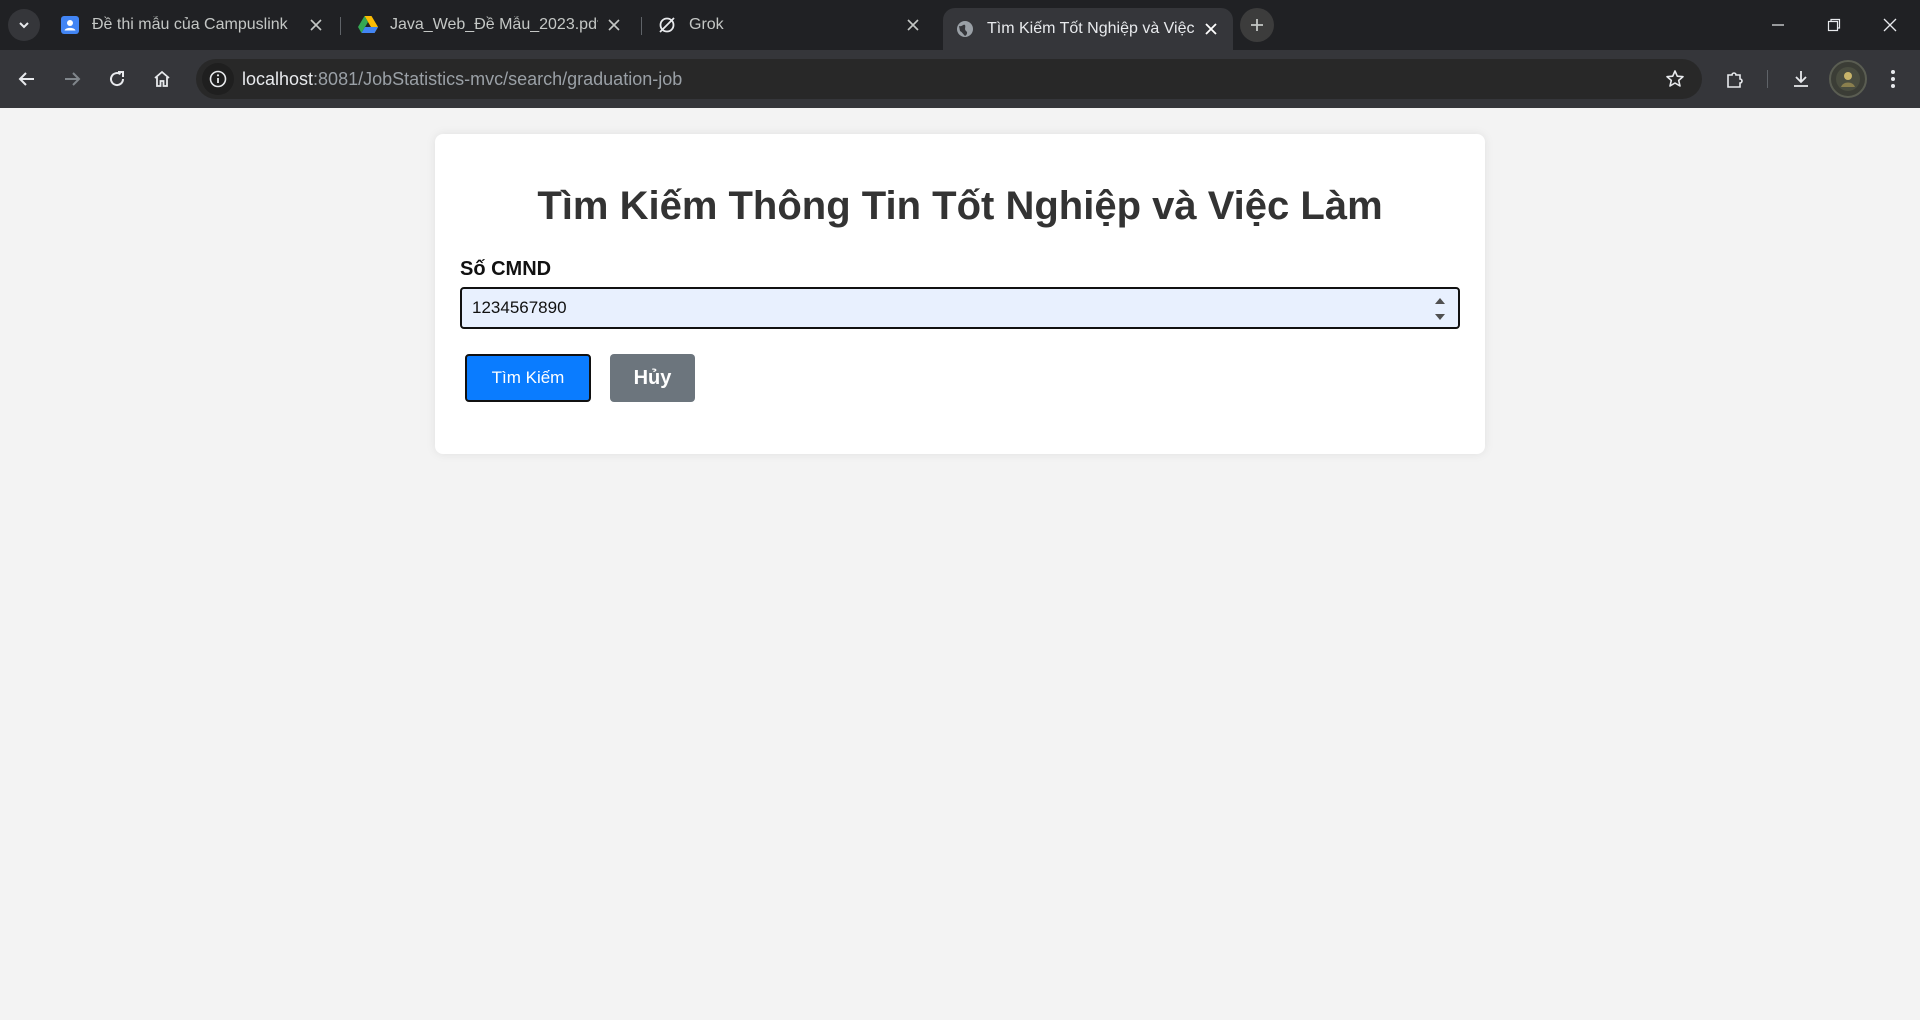 The height and width of the screenshot is (1020, 1920). I want to click on chevron-down-icon, so click(24, 25).